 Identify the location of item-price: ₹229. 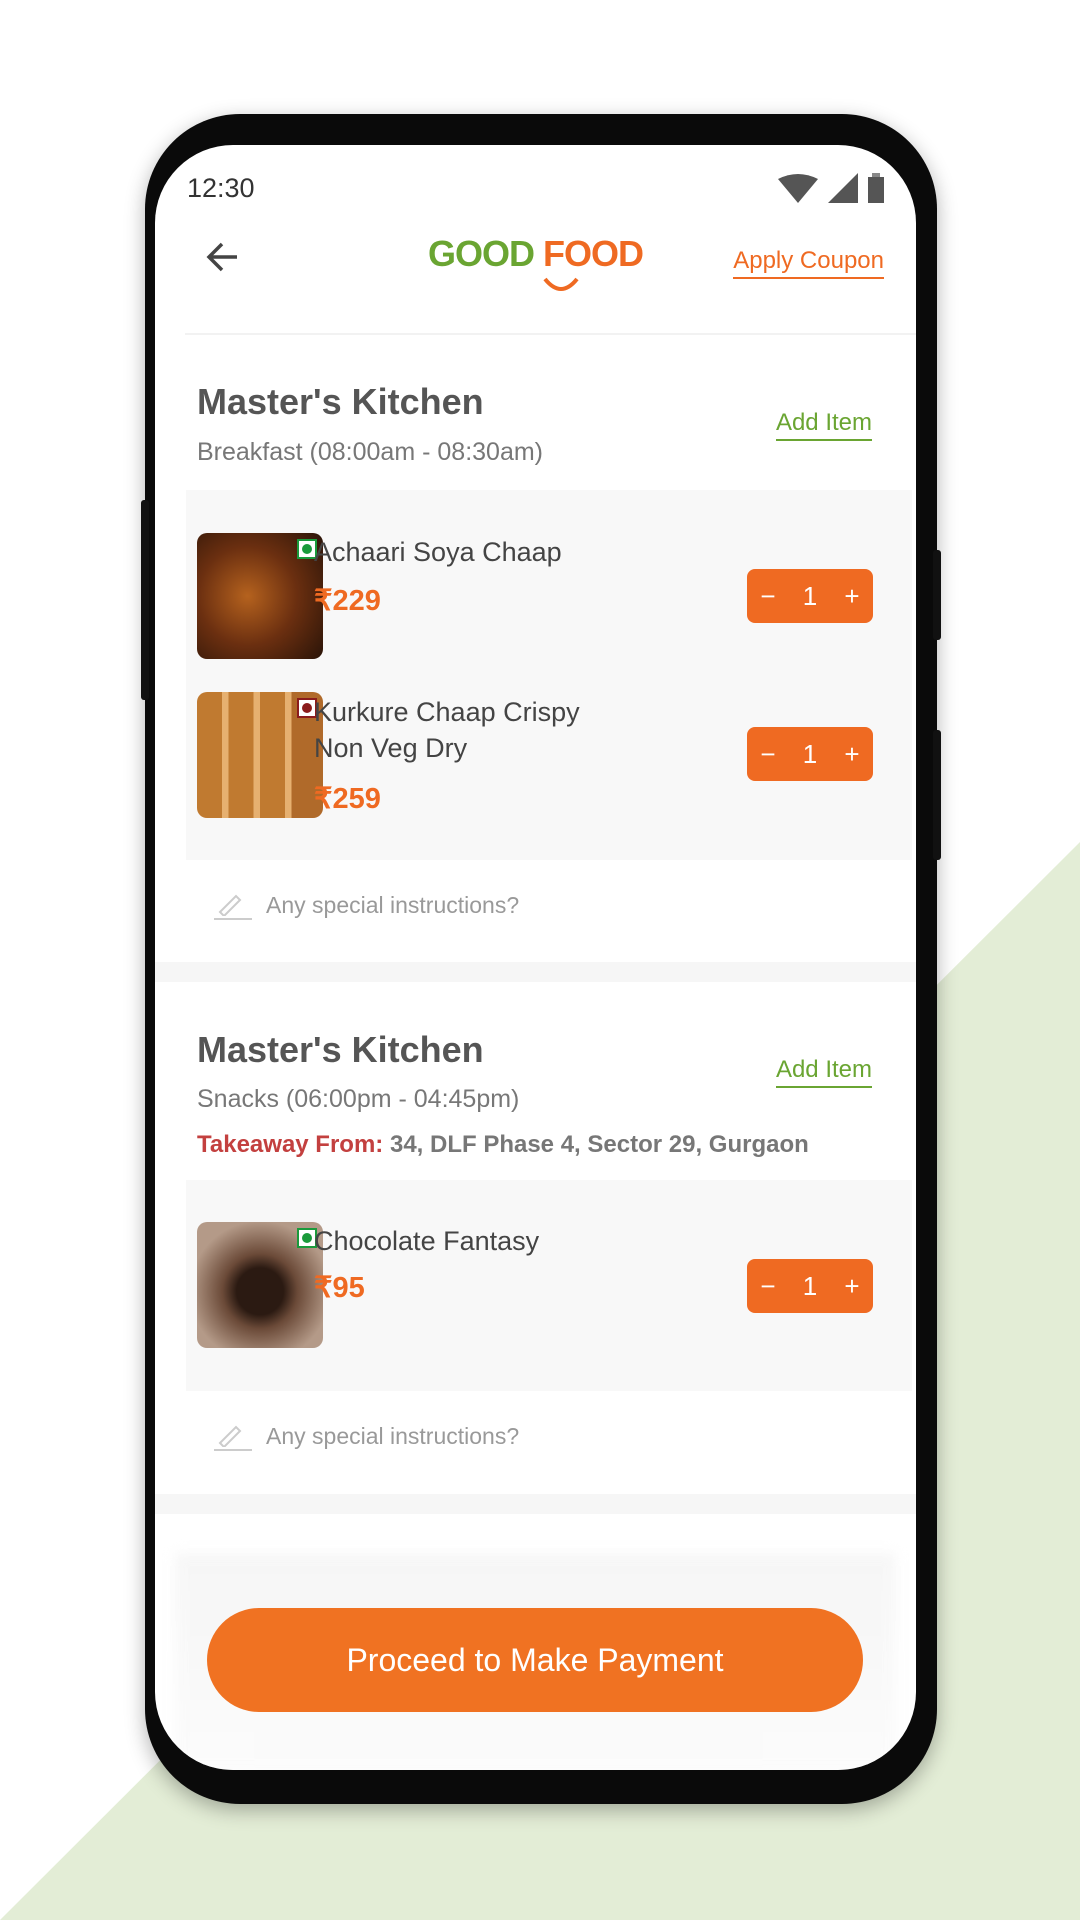
(347, 601).